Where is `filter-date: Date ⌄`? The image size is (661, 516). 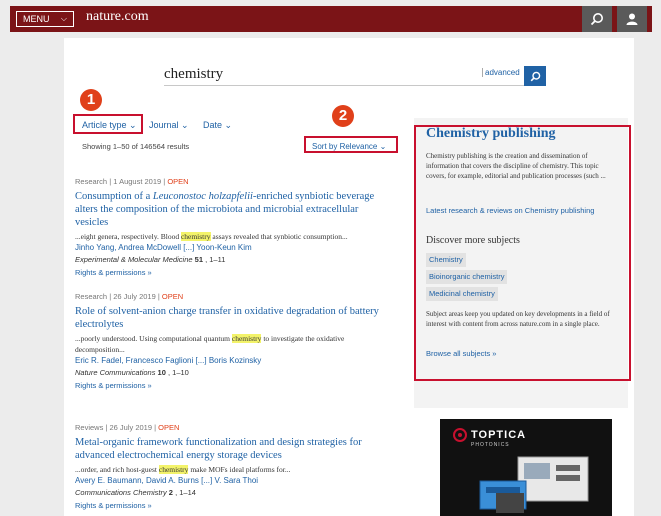
filter-date: Date ⌄ is located at coordinates (217, 125).